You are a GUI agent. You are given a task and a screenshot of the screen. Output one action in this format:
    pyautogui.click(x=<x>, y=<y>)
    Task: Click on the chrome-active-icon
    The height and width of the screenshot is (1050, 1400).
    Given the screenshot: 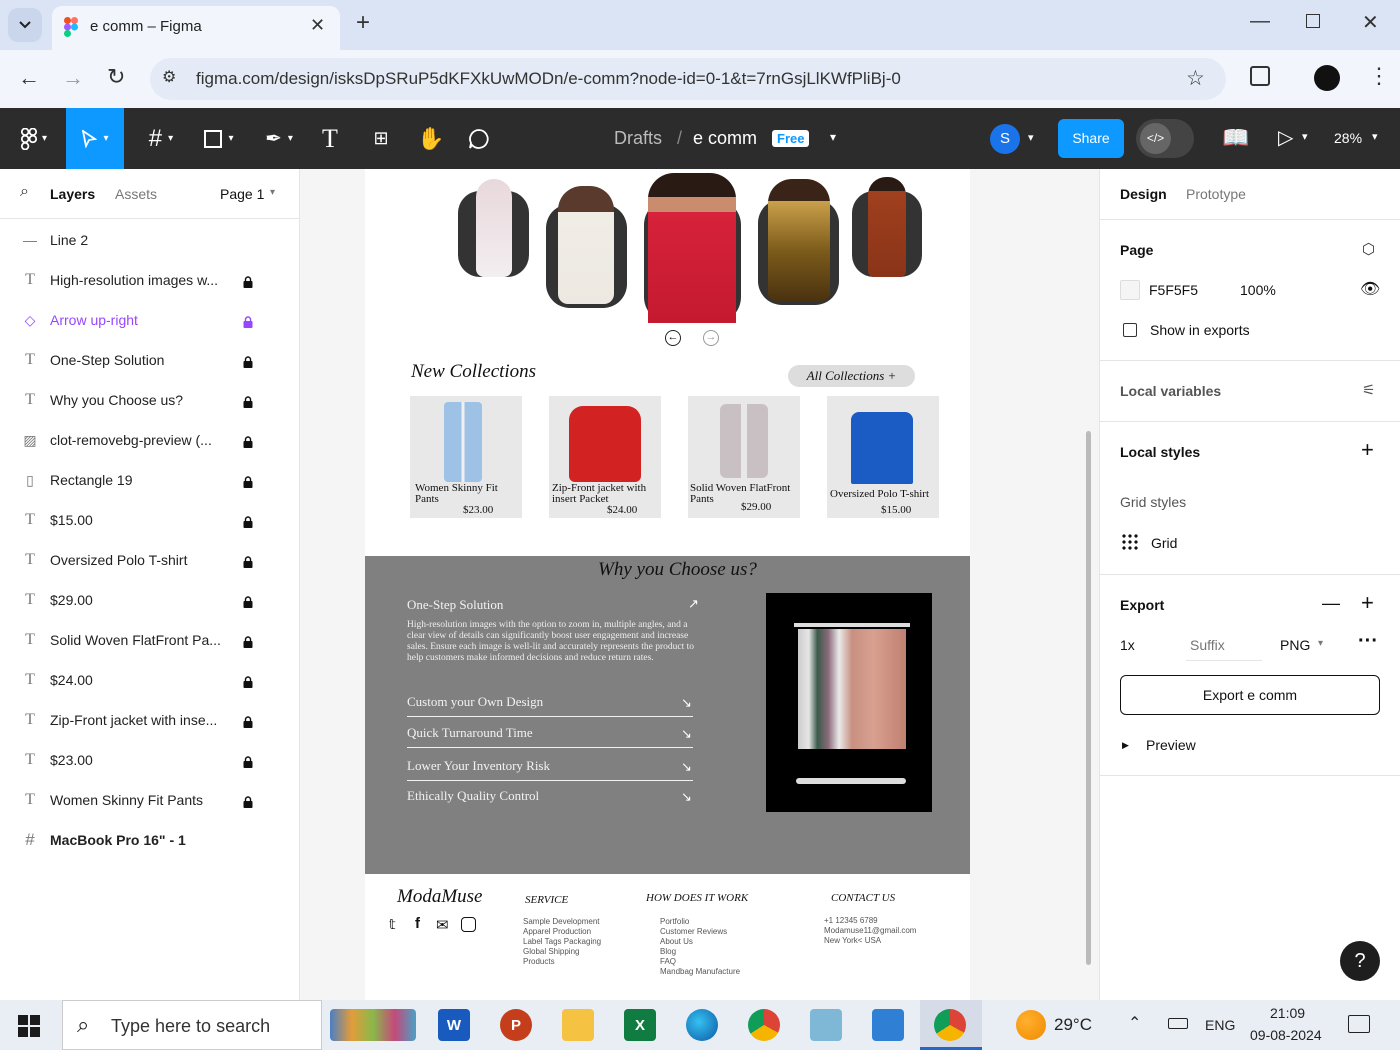 What is the action you would take?
    pyautogui.click(x=950, y=1025)
    